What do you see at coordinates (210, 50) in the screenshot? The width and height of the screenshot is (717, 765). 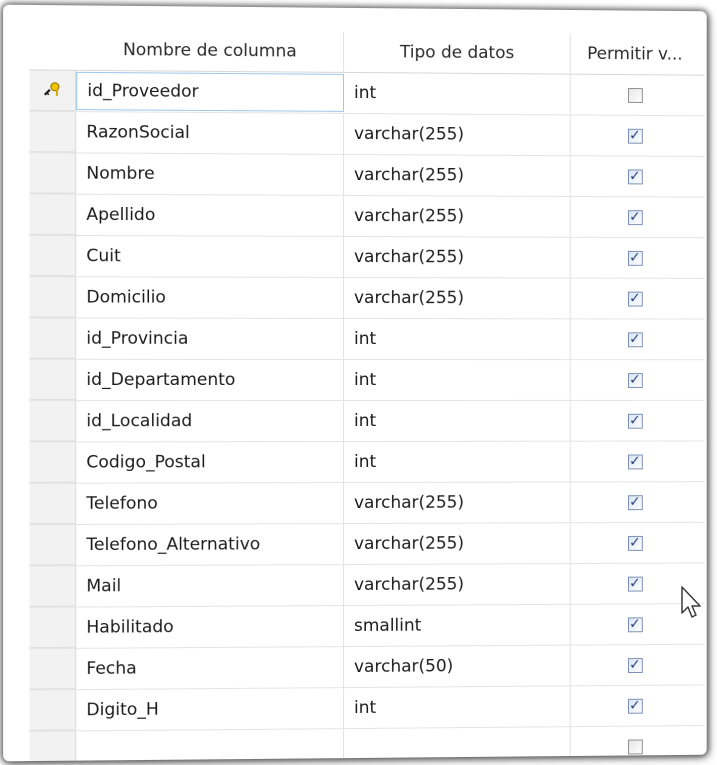 I see `column-name-header: Nombre de columna` at bounding box center [210, 50].